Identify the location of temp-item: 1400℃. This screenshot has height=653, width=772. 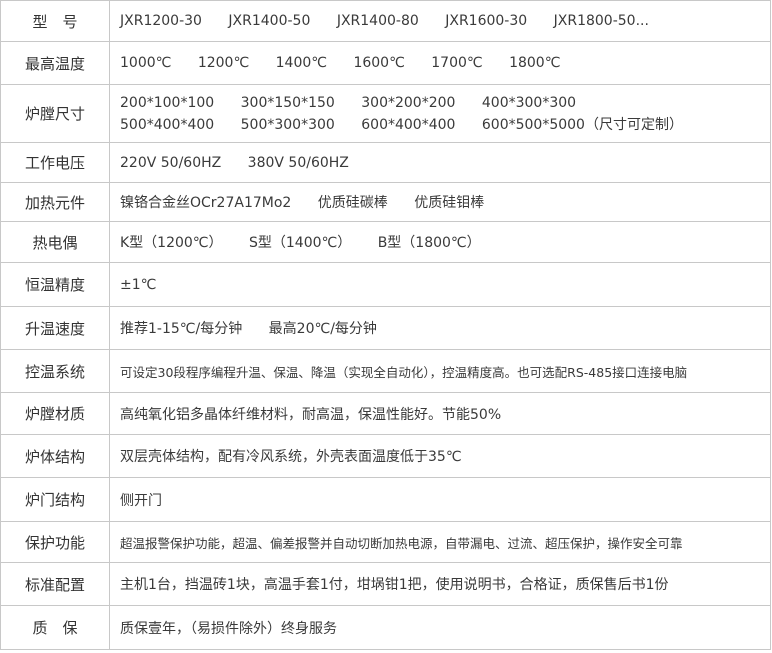
(301, 63).